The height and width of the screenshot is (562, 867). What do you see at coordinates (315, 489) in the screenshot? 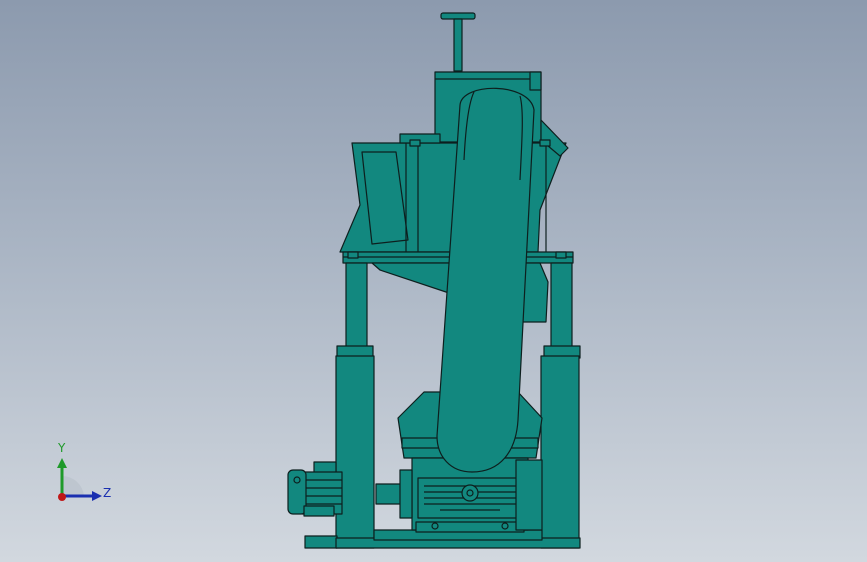
I see `electric-motor` at bounding box center [315, 489].